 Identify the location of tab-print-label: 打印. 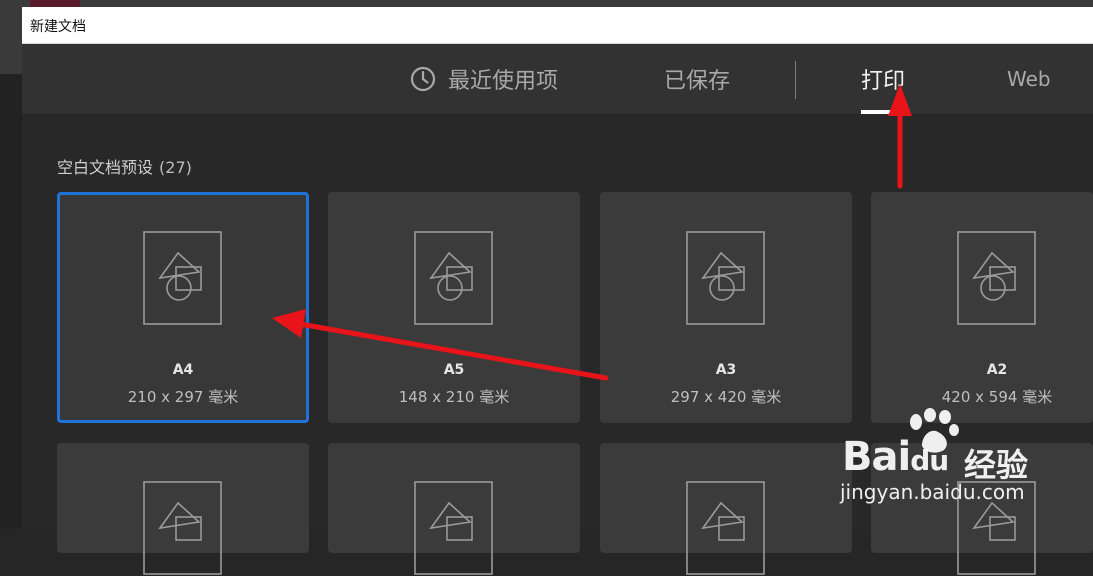
(883, 81).